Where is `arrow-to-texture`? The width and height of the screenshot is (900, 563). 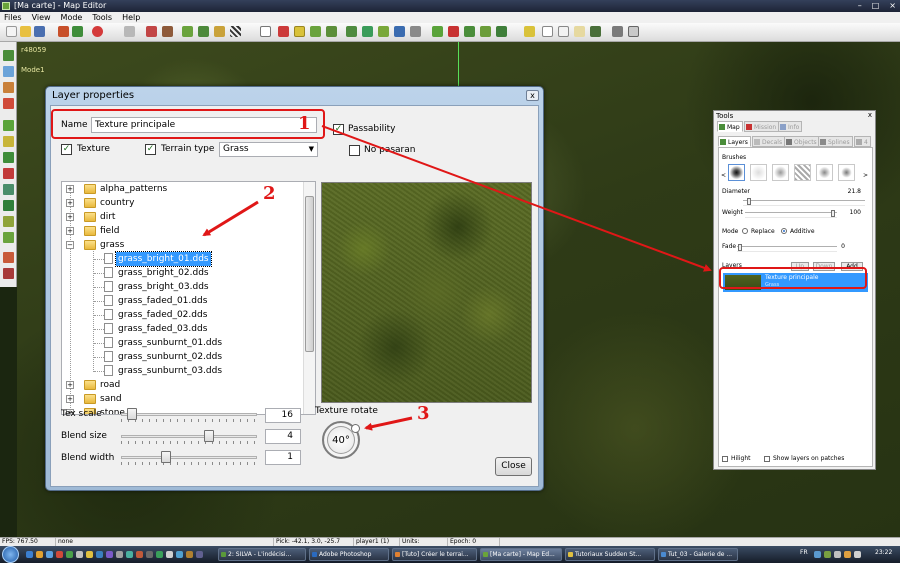 arrow-to-texture is located at coordinates (230, 218).